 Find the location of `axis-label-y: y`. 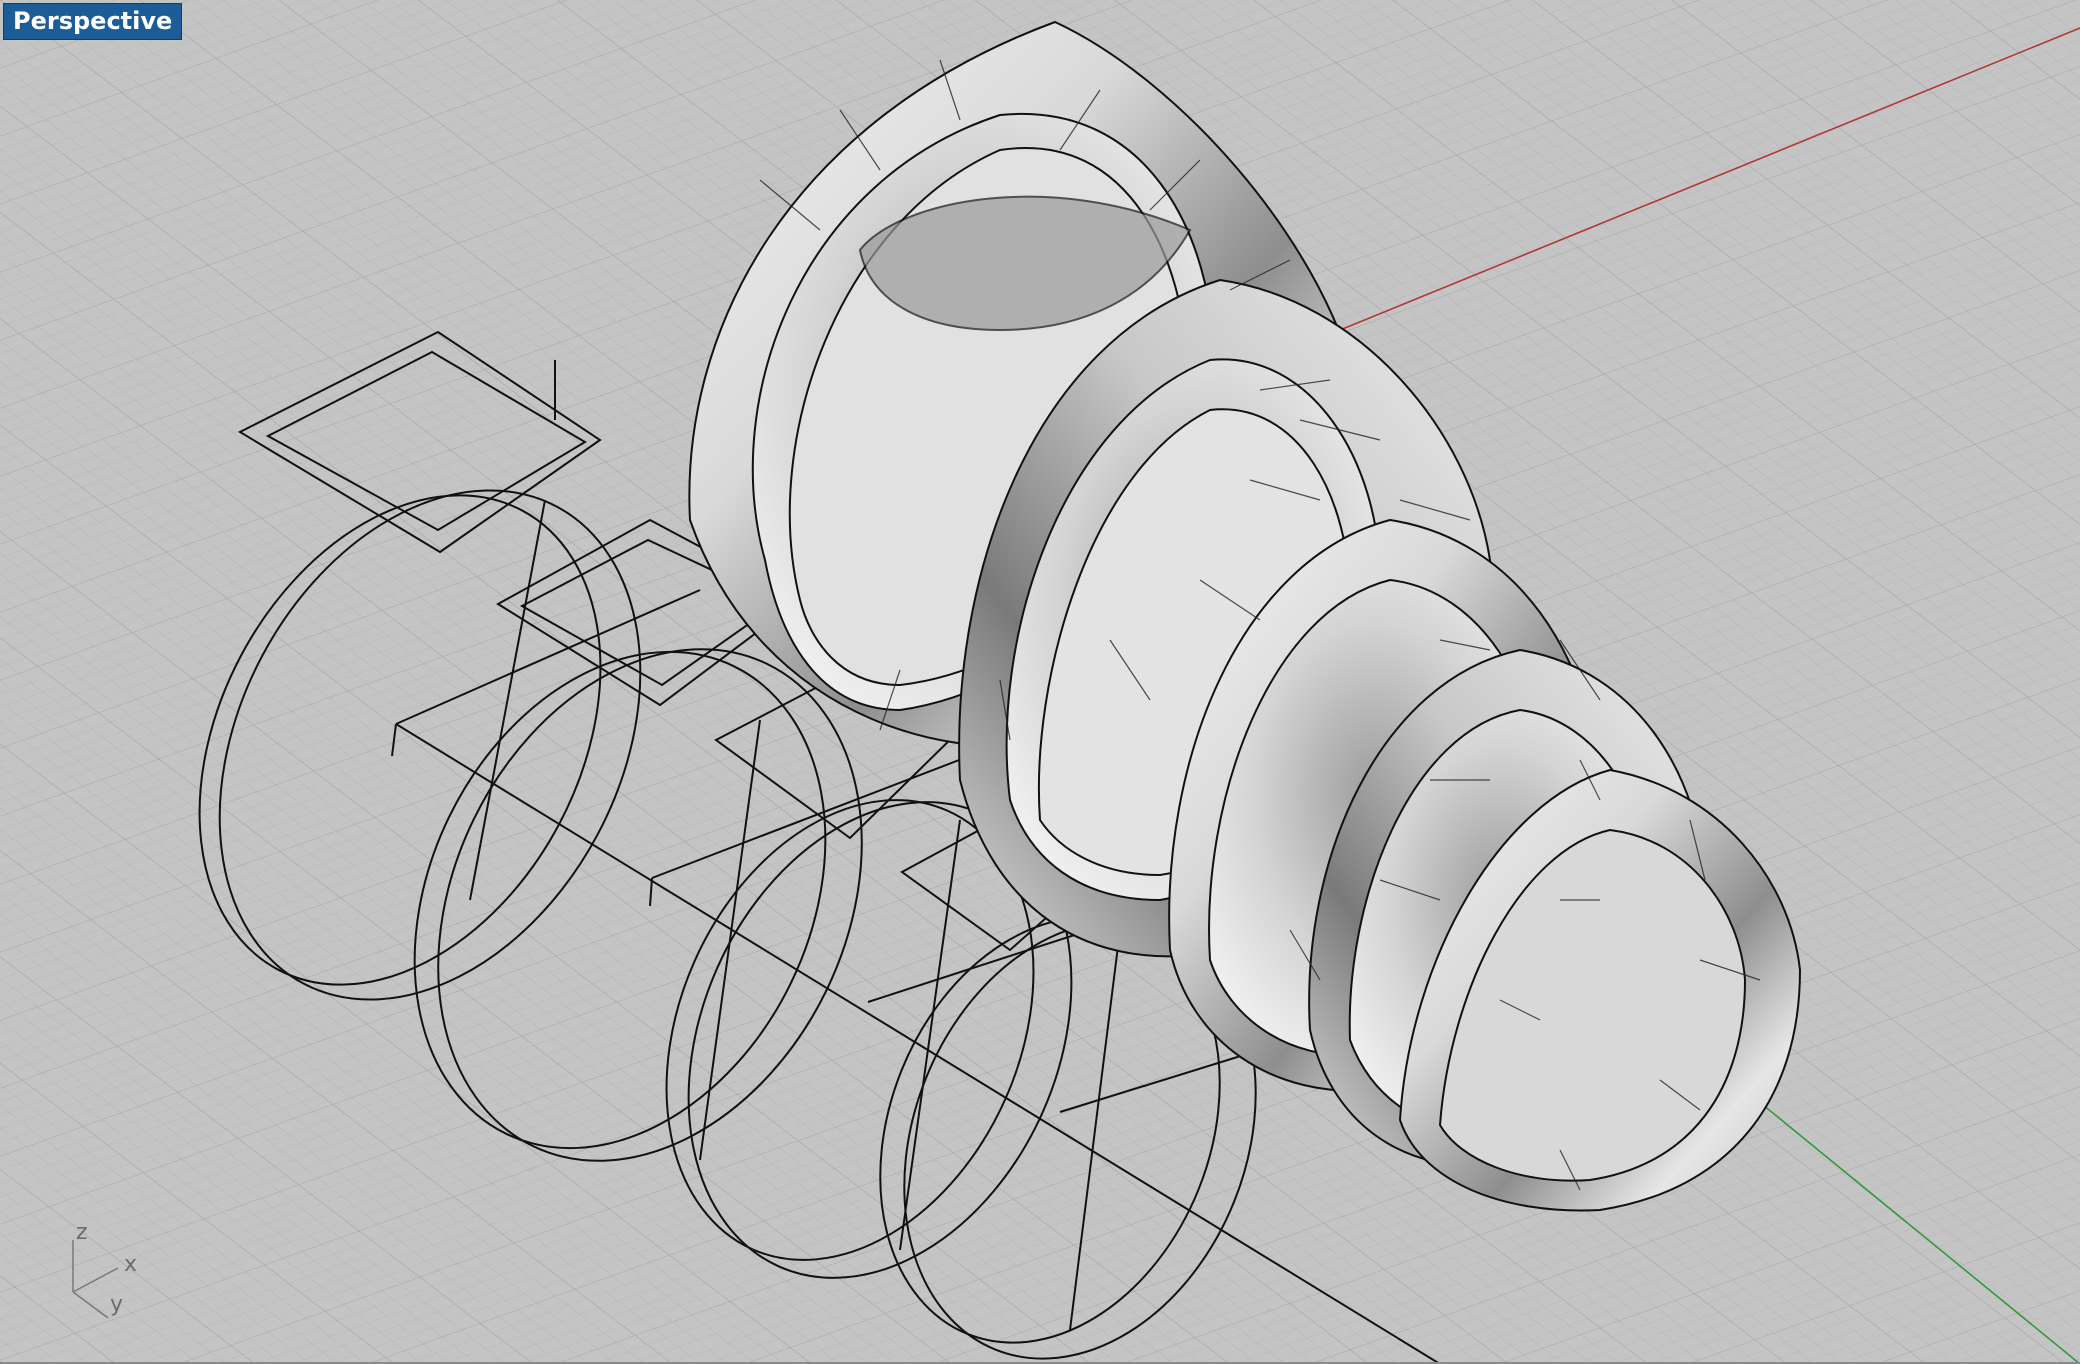

axis-label-y: y is located at coordinates (117, 1304).